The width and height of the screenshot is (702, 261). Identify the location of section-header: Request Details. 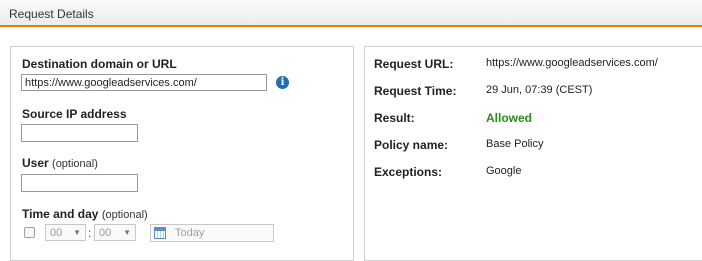
(351, 13).